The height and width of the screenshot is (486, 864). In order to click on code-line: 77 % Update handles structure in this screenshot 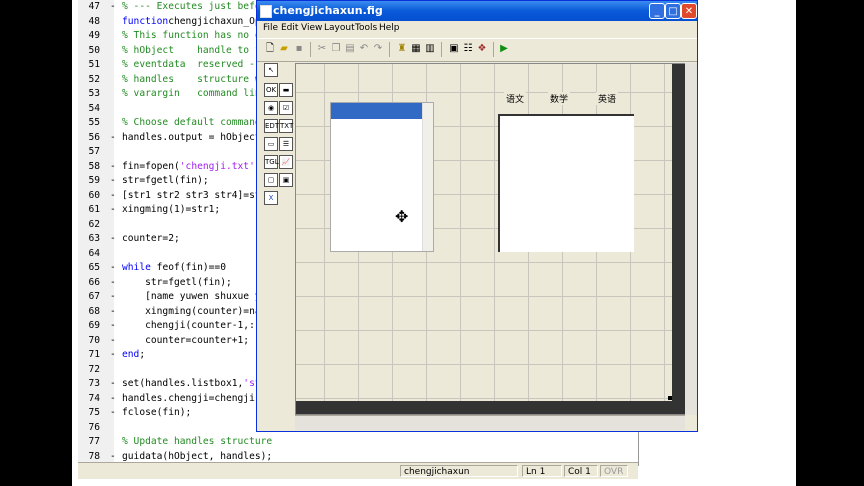, I will do `click(358, 442)`.